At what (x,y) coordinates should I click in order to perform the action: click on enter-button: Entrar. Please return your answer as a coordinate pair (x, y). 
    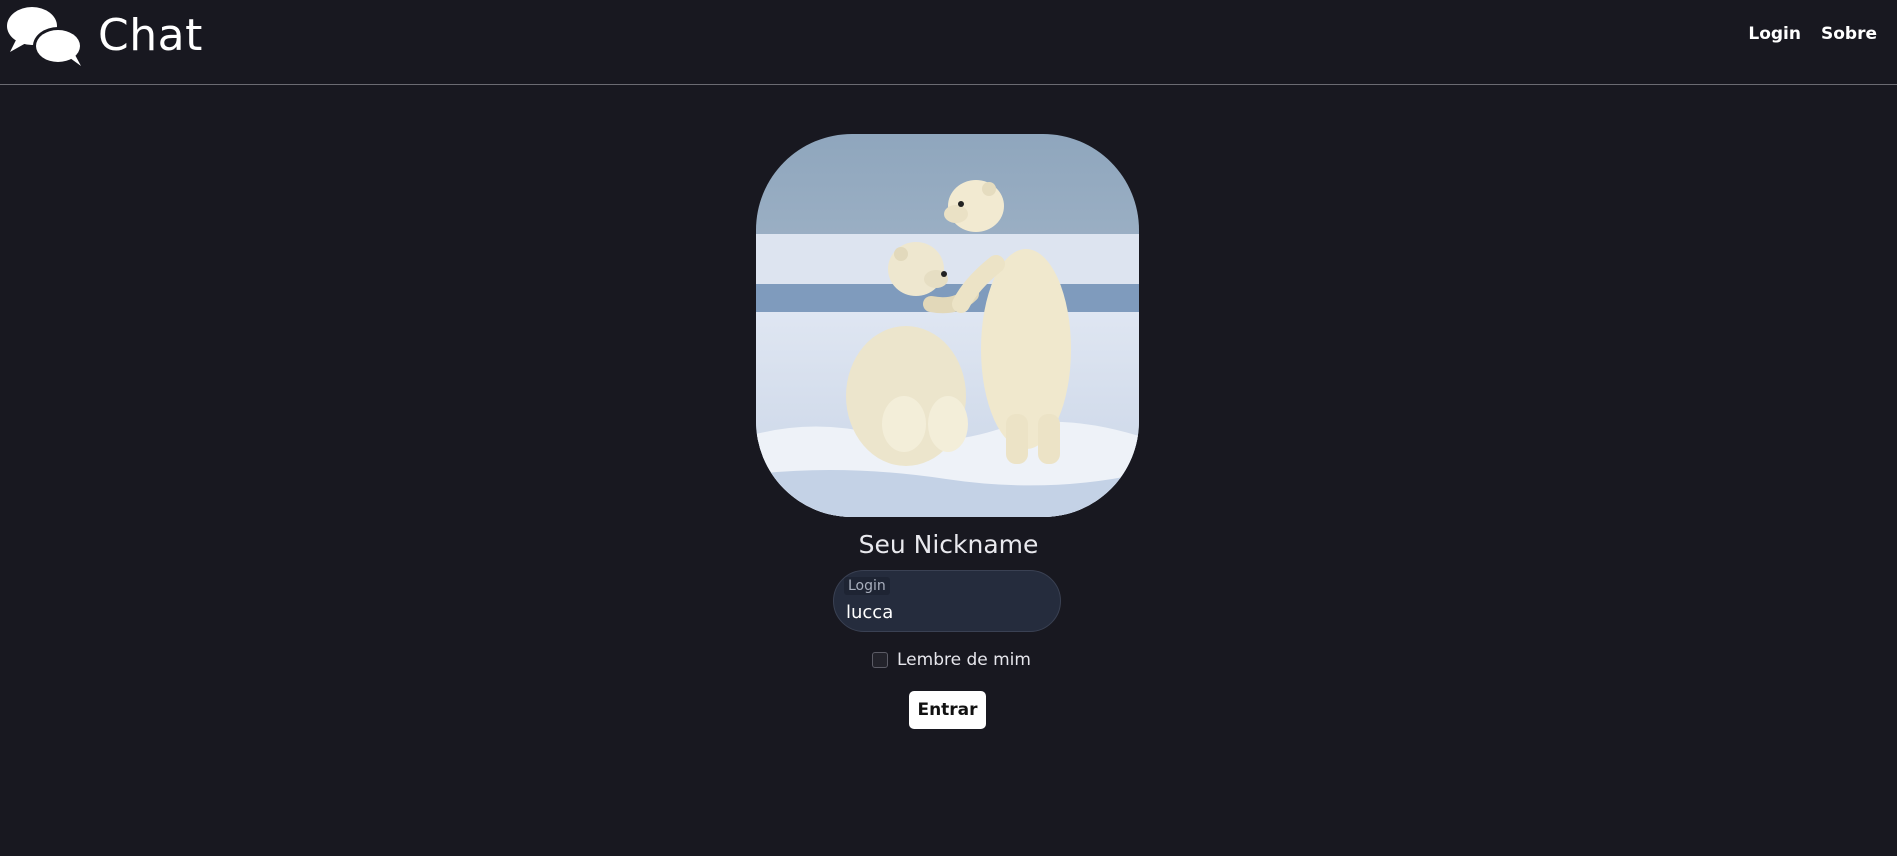
    Looking at the image, I should click on (947, 710).